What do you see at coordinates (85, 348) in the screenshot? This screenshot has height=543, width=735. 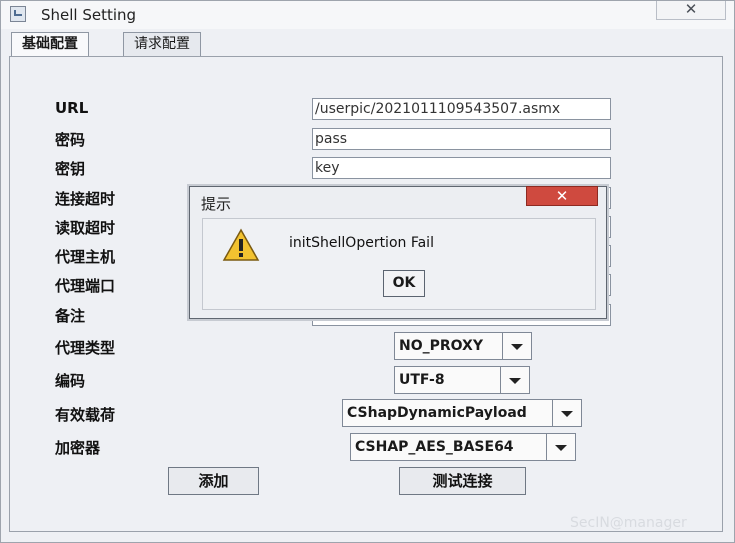 I see `proxy-type-label: 代理类型` at bounding box center [85, 348].